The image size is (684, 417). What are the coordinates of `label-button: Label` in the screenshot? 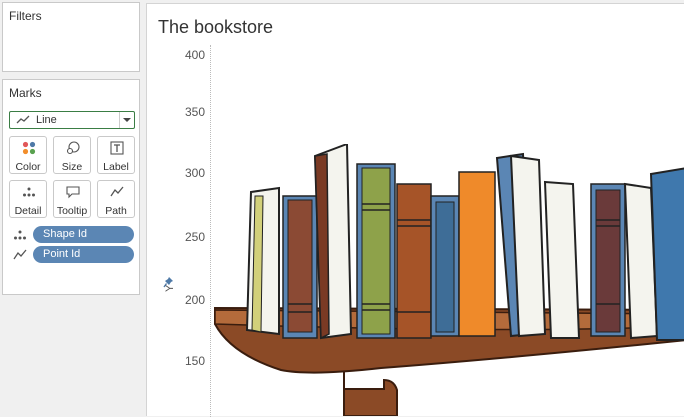 It's located at (116, 155).